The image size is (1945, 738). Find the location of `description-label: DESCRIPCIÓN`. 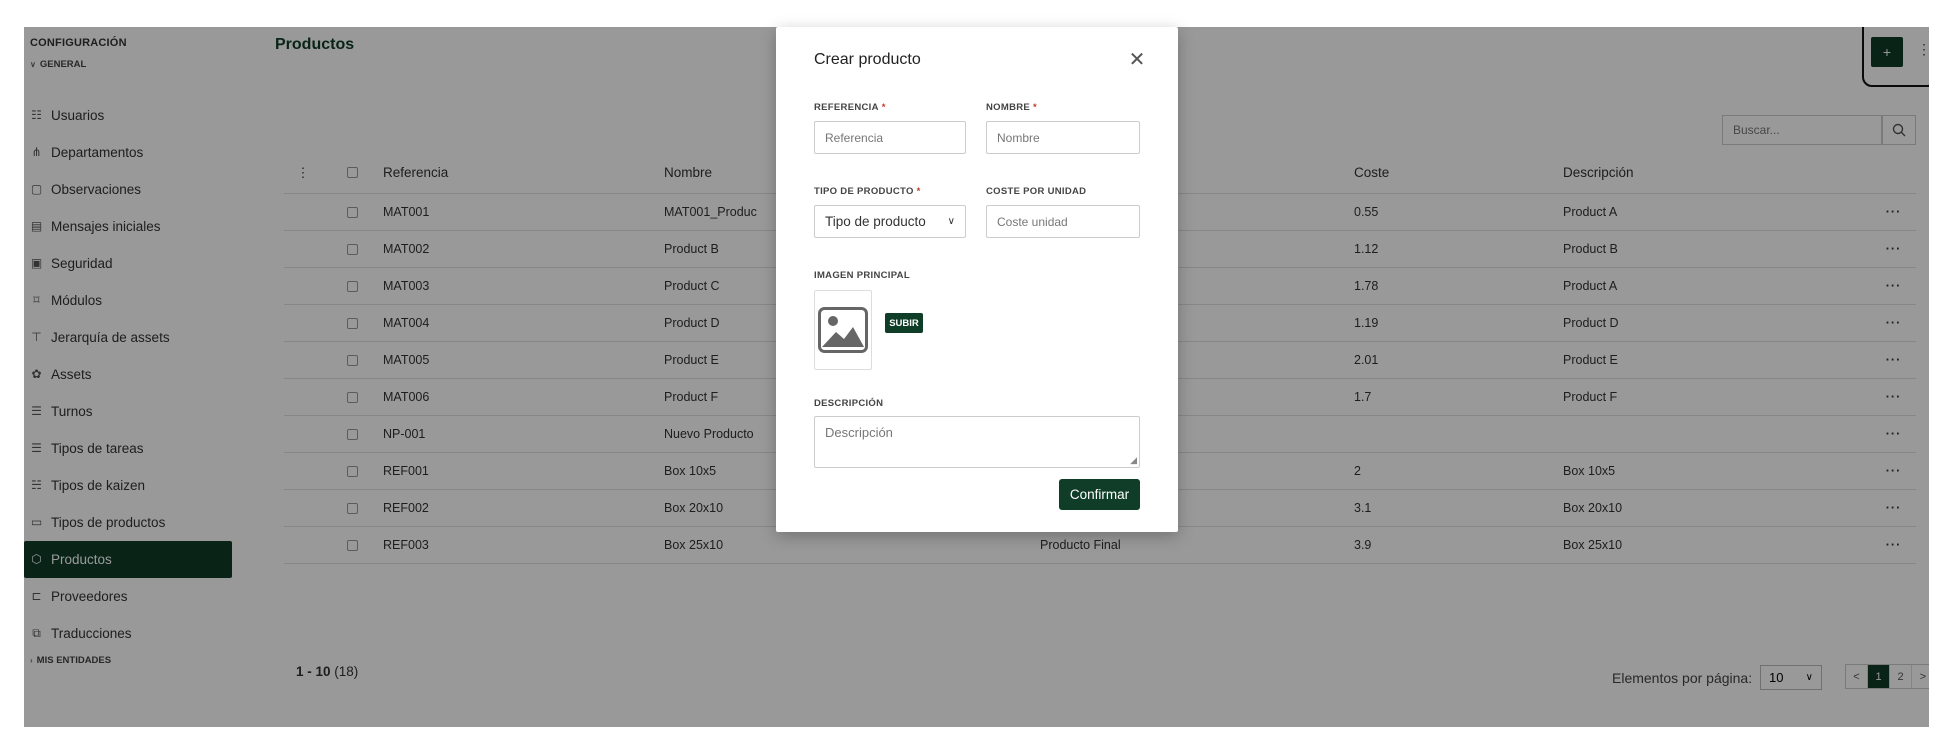

description-label: DESCRIPCIÓN is located at coordinates (849, 403).